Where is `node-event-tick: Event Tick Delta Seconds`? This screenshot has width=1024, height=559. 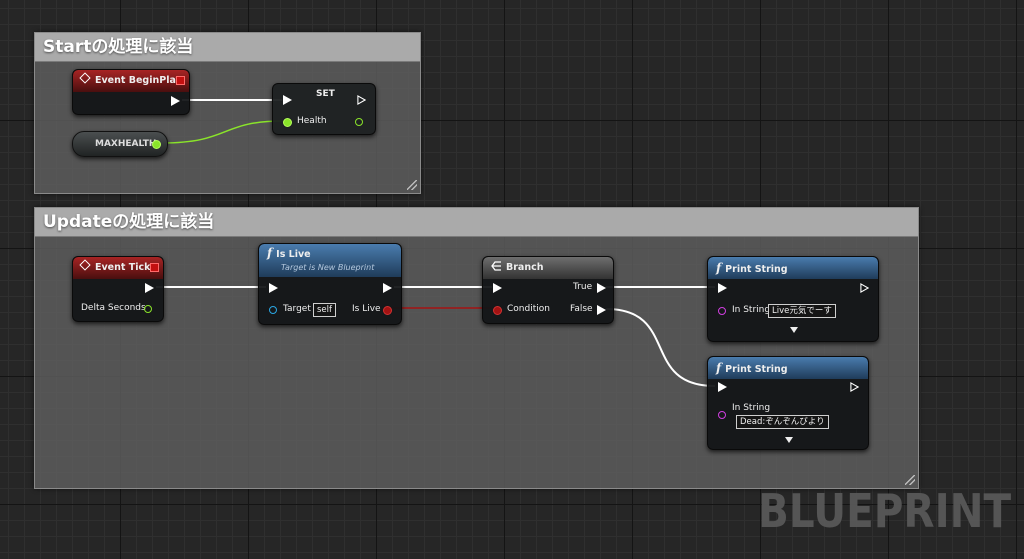 node-event-tick: Event Tick Delta Seconds is located at coordinates (118, 289).